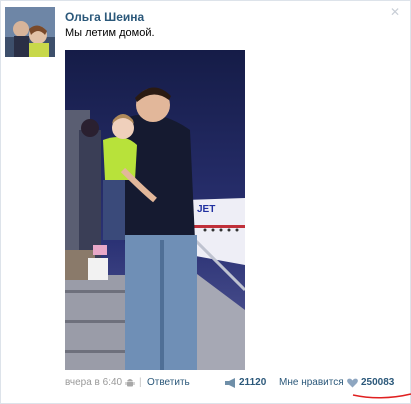 The image size is (411, 404). I want to click on megaphone-icon, so click(231, 383).